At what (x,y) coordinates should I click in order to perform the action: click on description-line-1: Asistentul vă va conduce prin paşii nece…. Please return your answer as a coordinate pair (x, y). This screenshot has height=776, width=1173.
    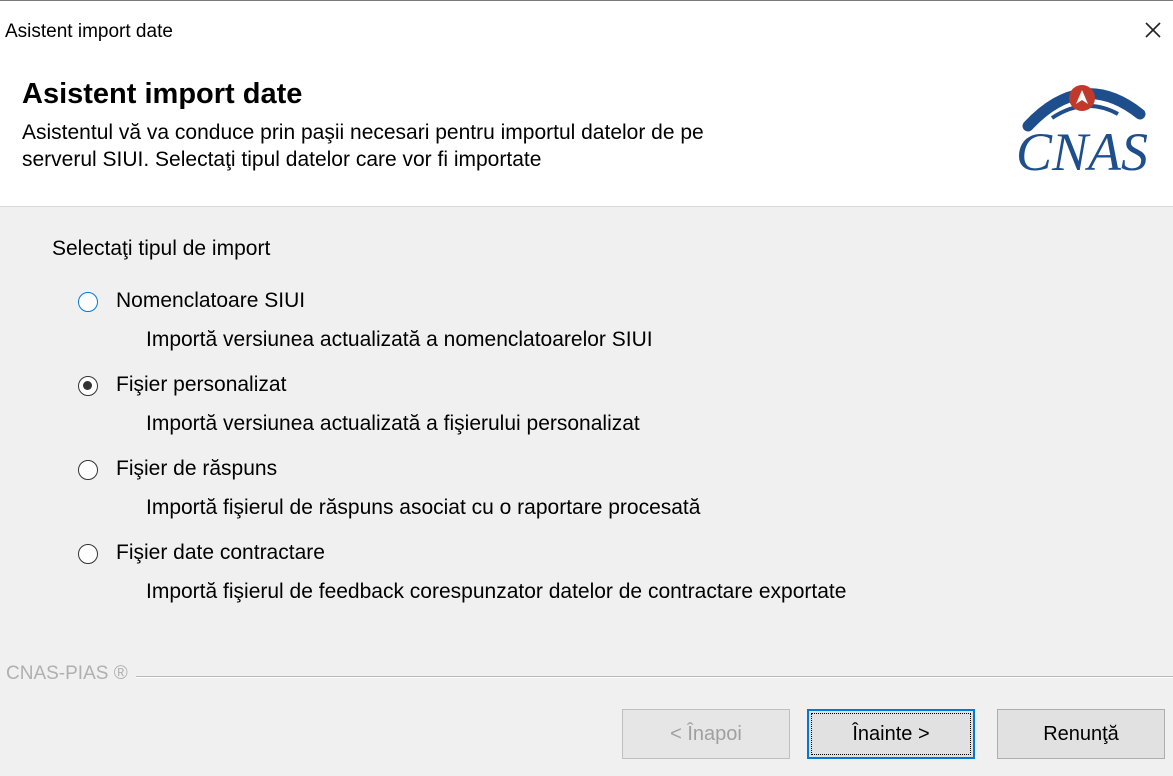
    Looking at the image, I should click on (363, 132).